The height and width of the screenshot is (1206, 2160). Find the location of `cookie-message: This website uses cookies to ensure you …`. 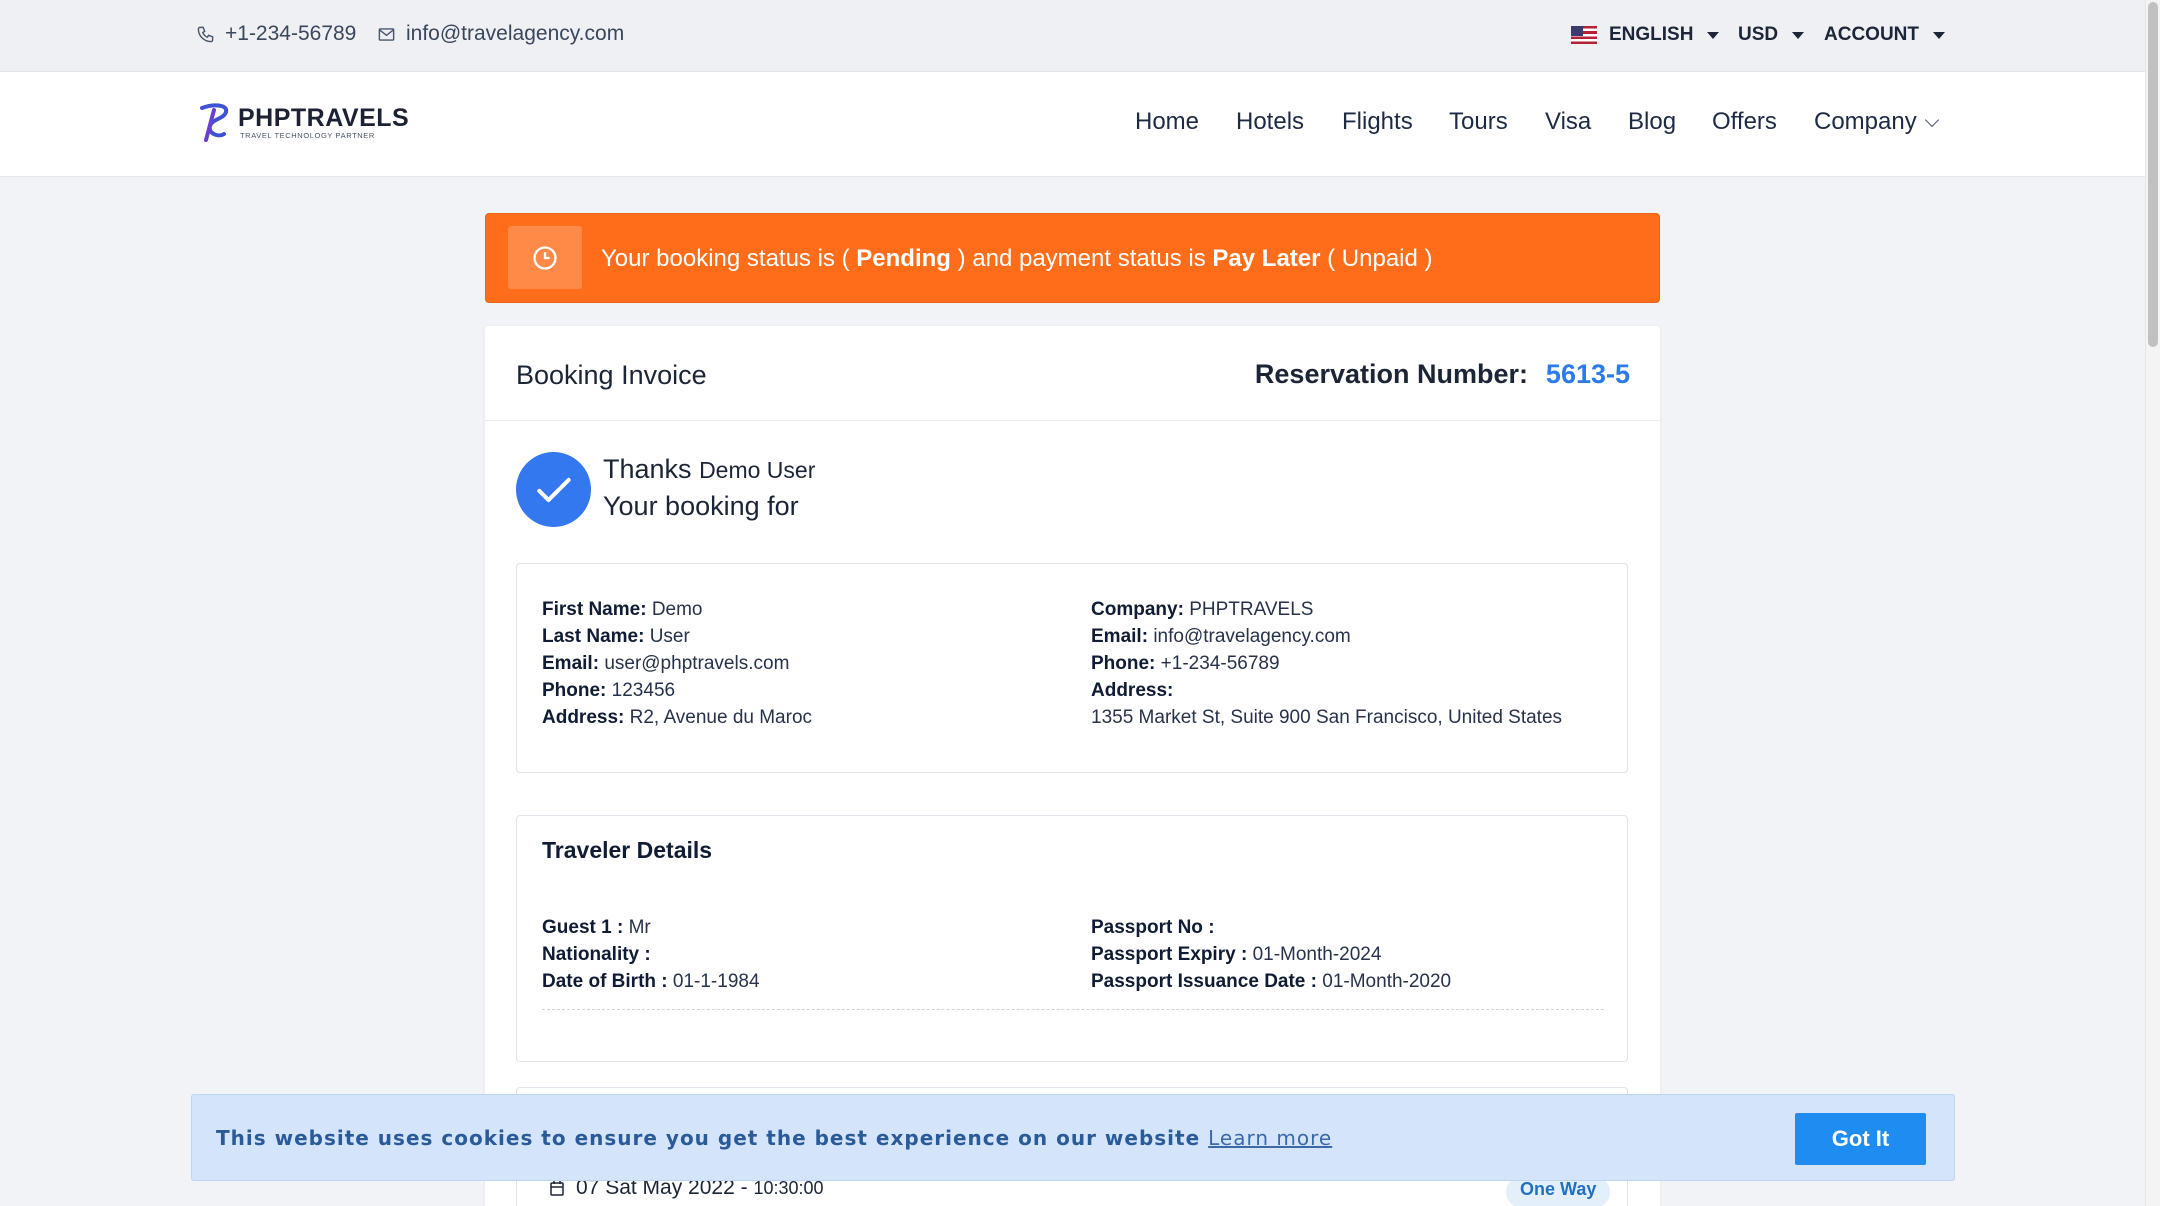

cookie-message: This website uses cookies to ensure you … is located at coordinates (774, 1138).